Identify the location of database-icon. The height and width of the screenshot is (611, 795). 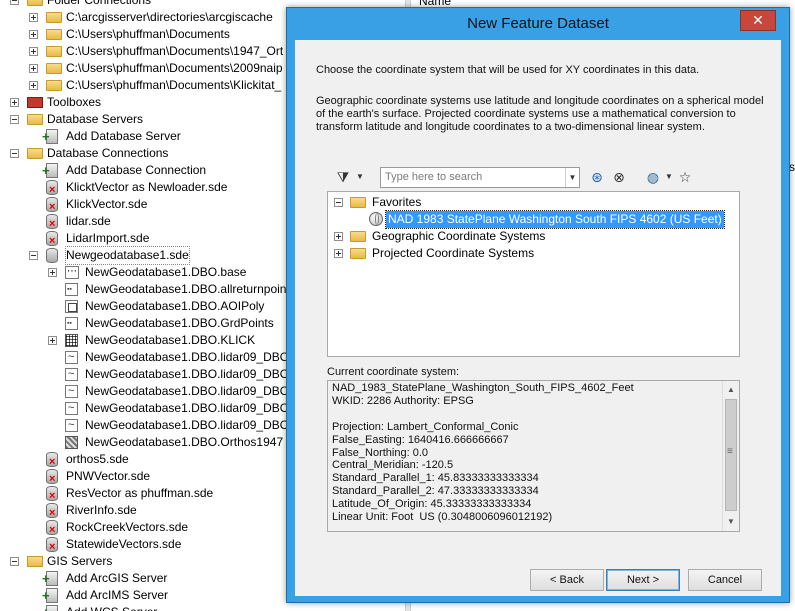
(52, 255).